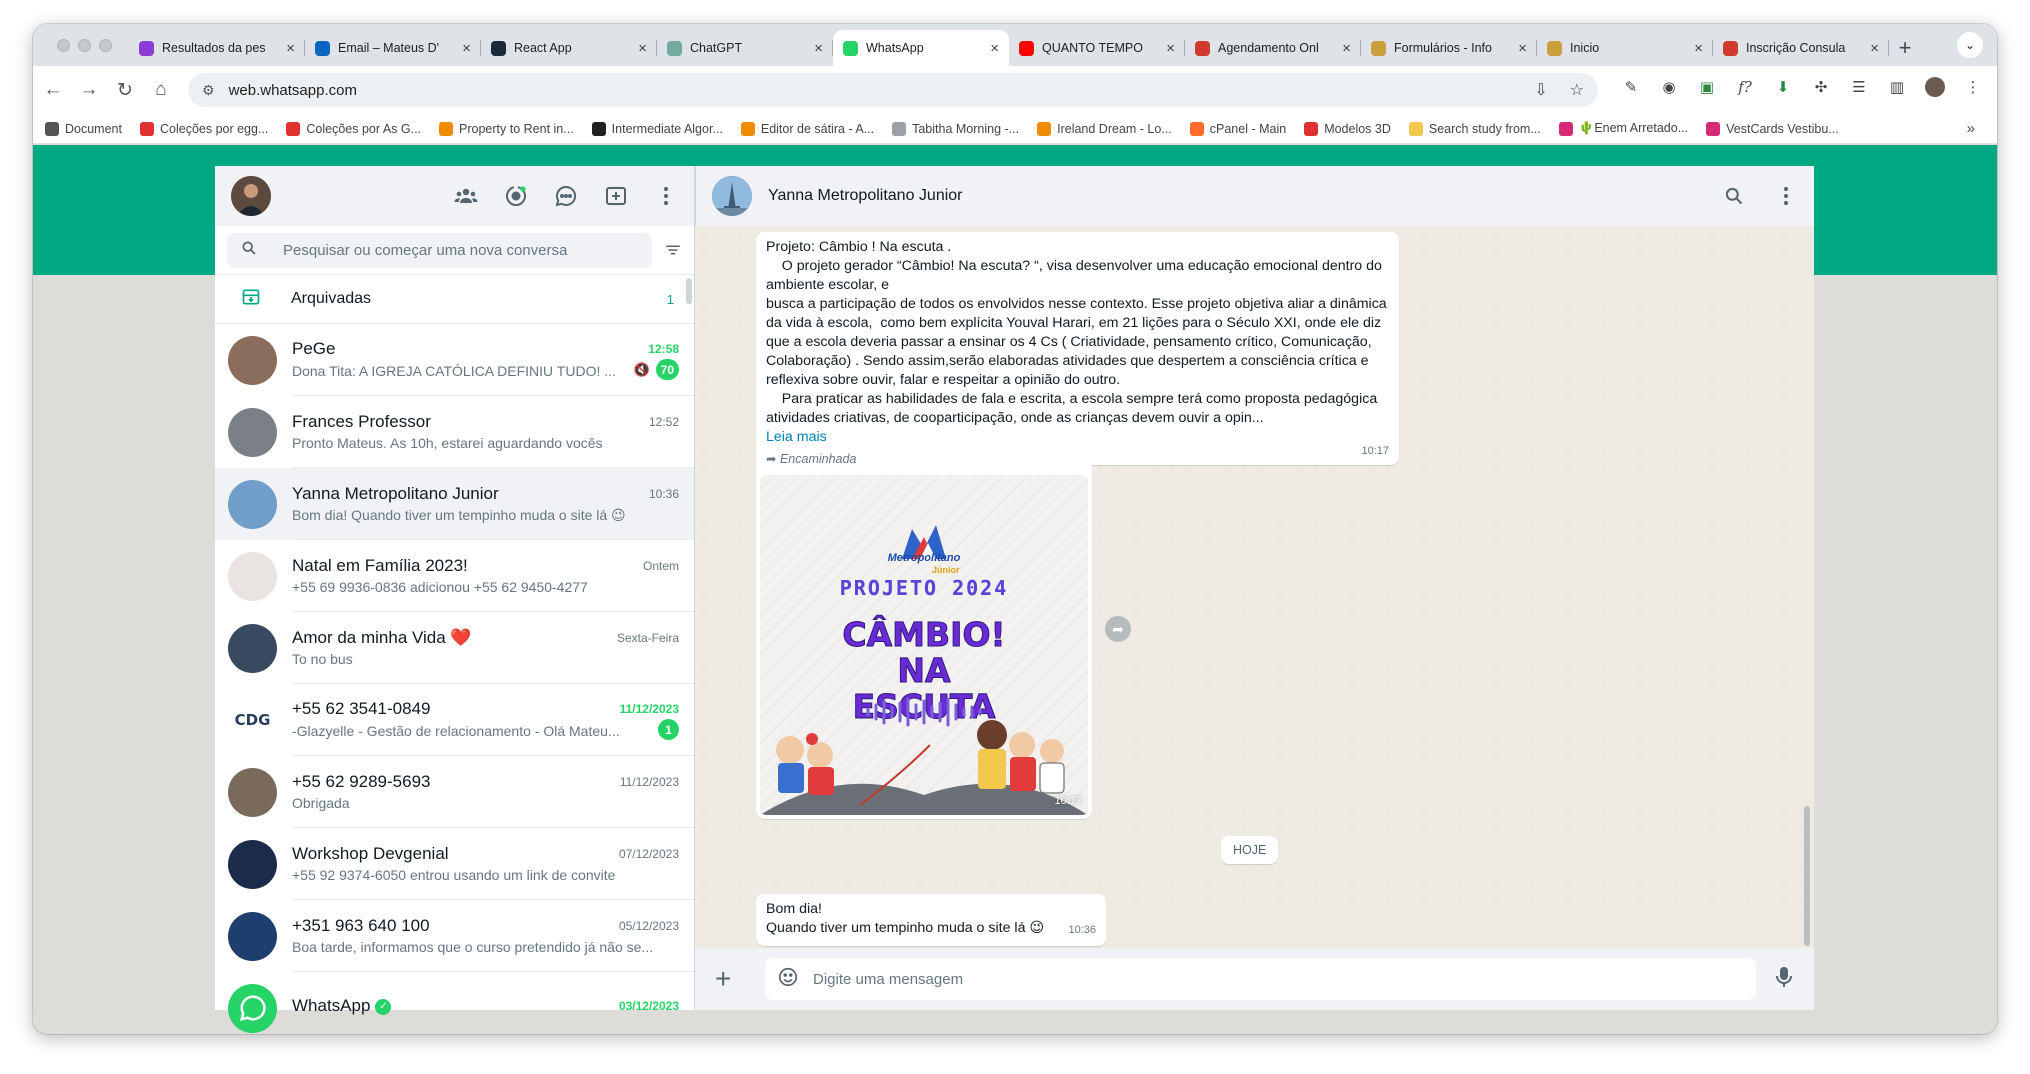 This screenshot has height=1074, width=2030. I want to click on new-tab-button: +, so click(1905, 48).